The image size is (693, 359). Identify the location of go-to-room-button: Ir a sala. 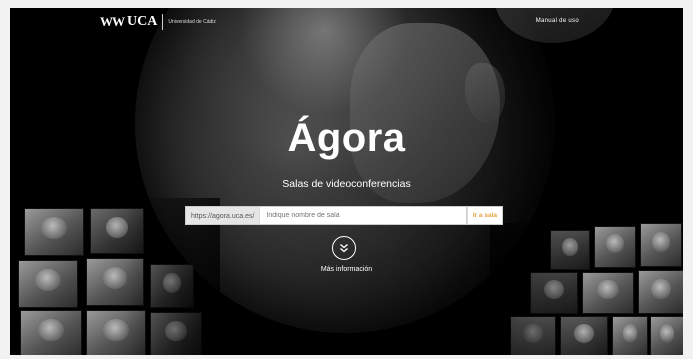
(484, 215).